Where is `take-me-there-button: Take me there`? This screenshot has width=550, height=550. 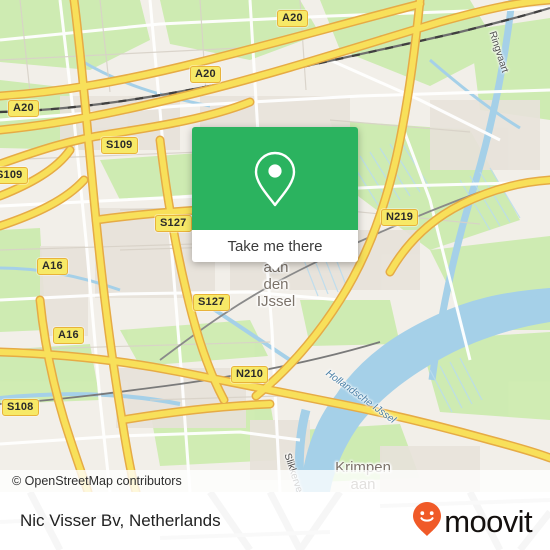
take-me-there-button: Take me there is located at coordinates (275, 246).